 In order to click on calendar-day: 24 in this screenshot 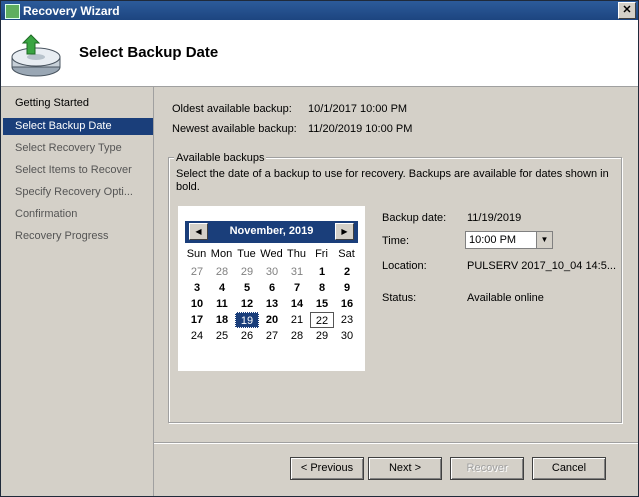, I will do `click(197, 336)`.